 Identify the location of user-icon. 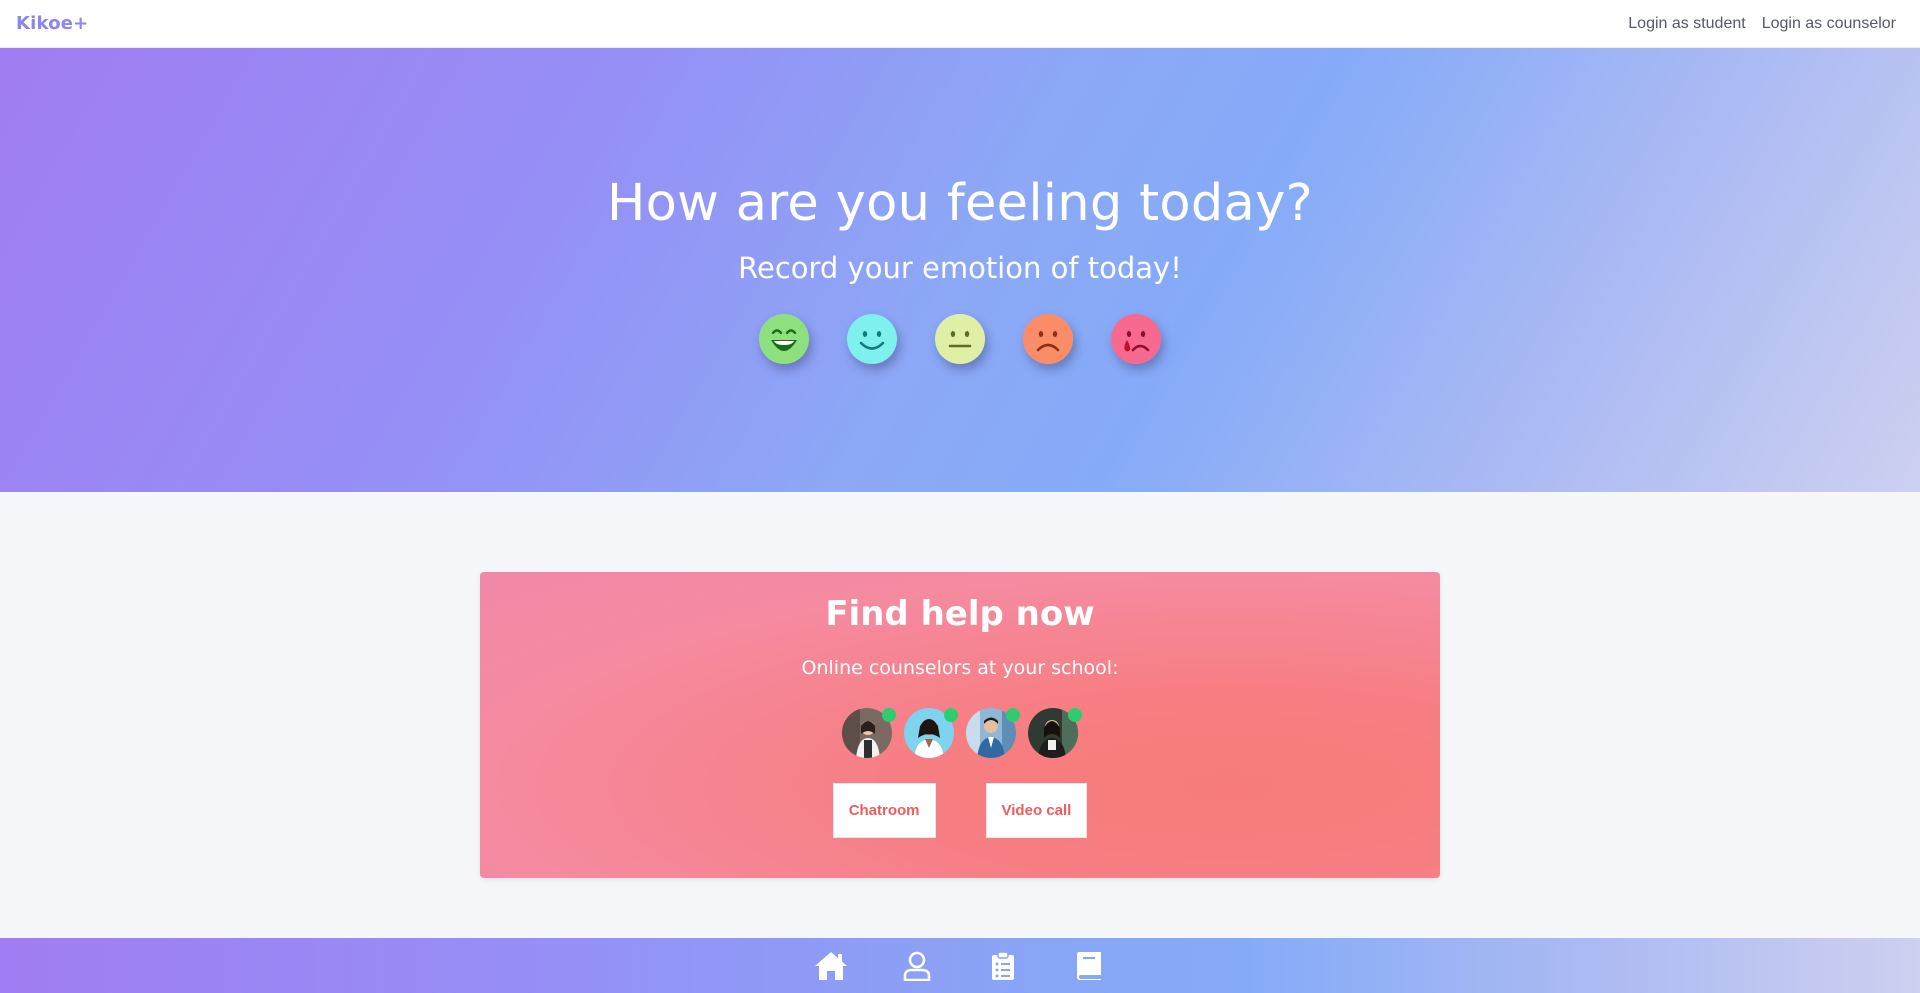
(917, 966).